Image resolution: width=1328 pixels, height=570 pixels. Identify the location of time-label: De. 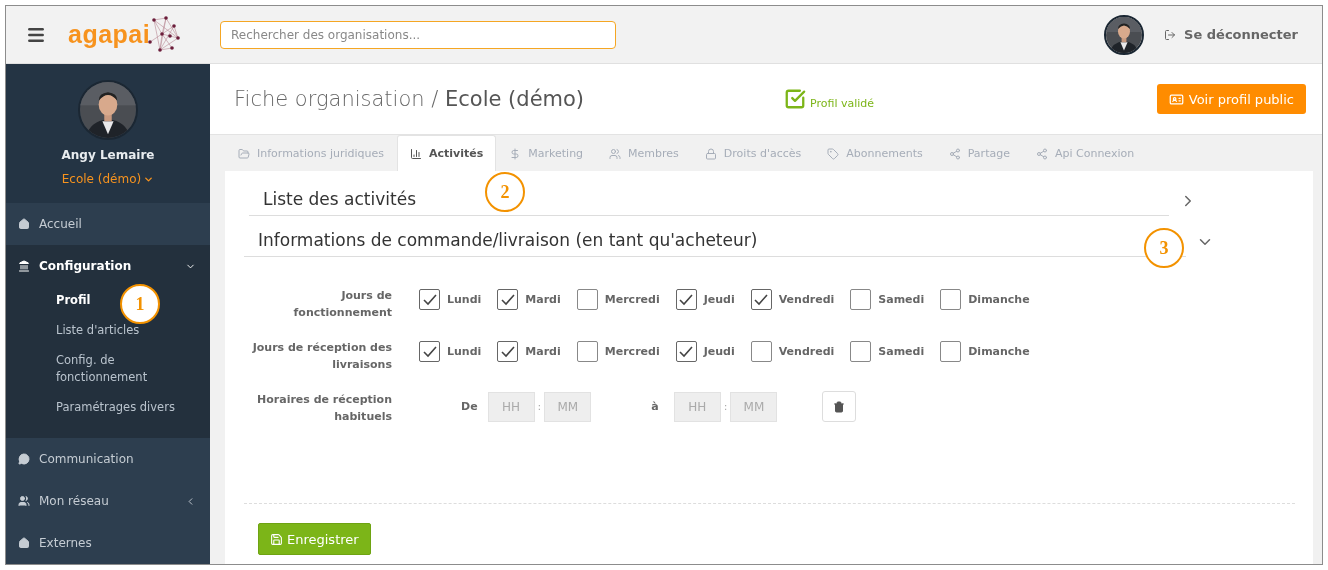
(469, 406).